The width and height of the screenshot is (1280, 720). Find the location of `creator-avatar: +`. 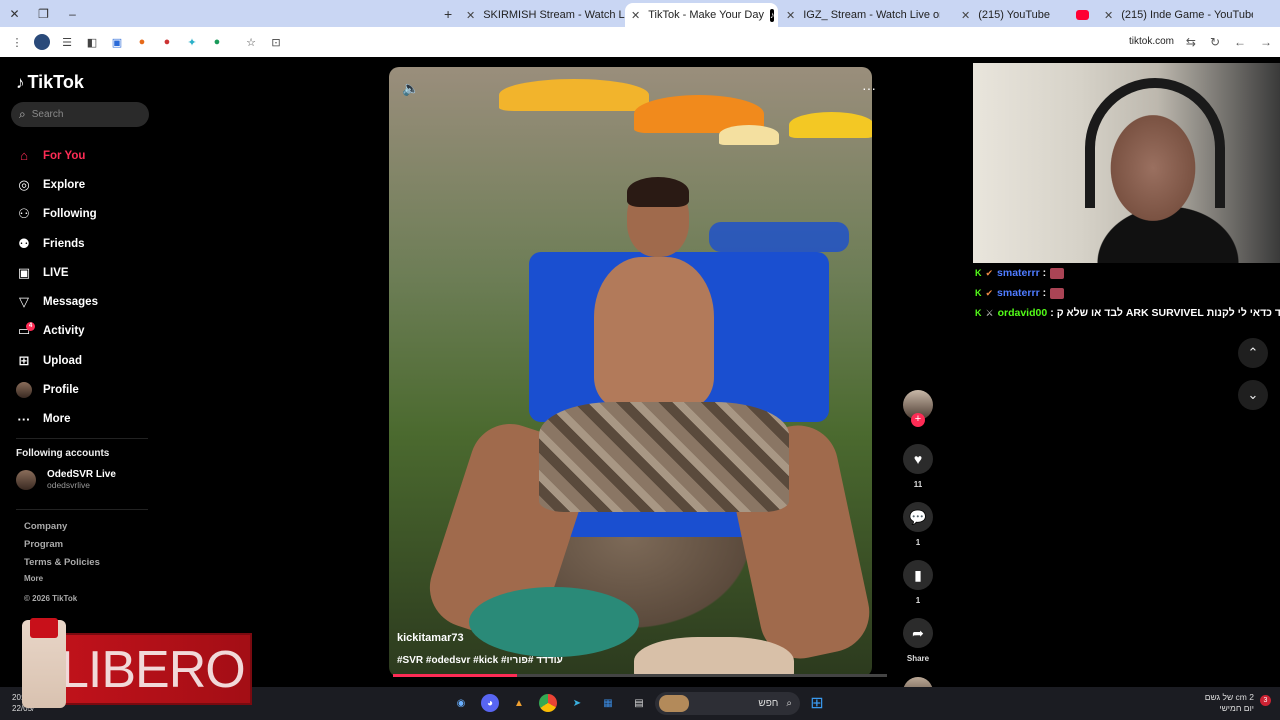

creator-avatar: + is located at coordinates (918, 408).